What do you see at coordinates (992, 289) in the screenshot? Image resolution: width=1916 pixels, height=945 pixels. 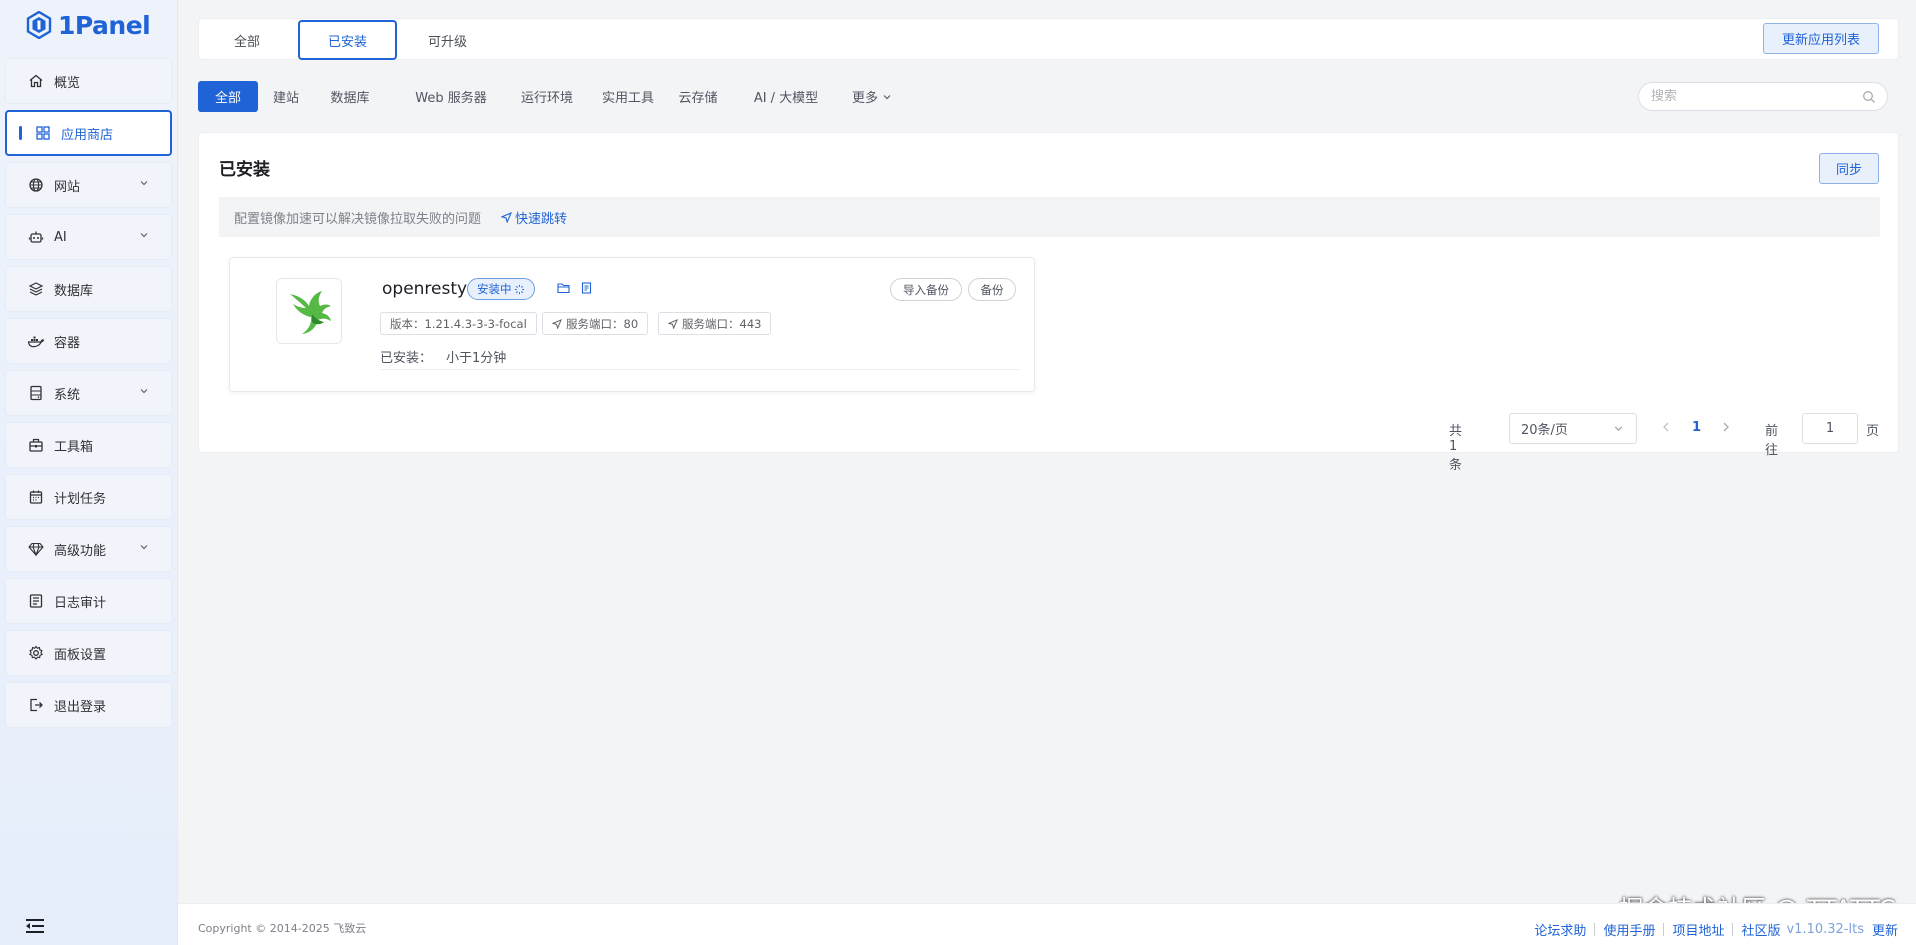 I see `backup-button: 备份` at bounding box center [992, 289].